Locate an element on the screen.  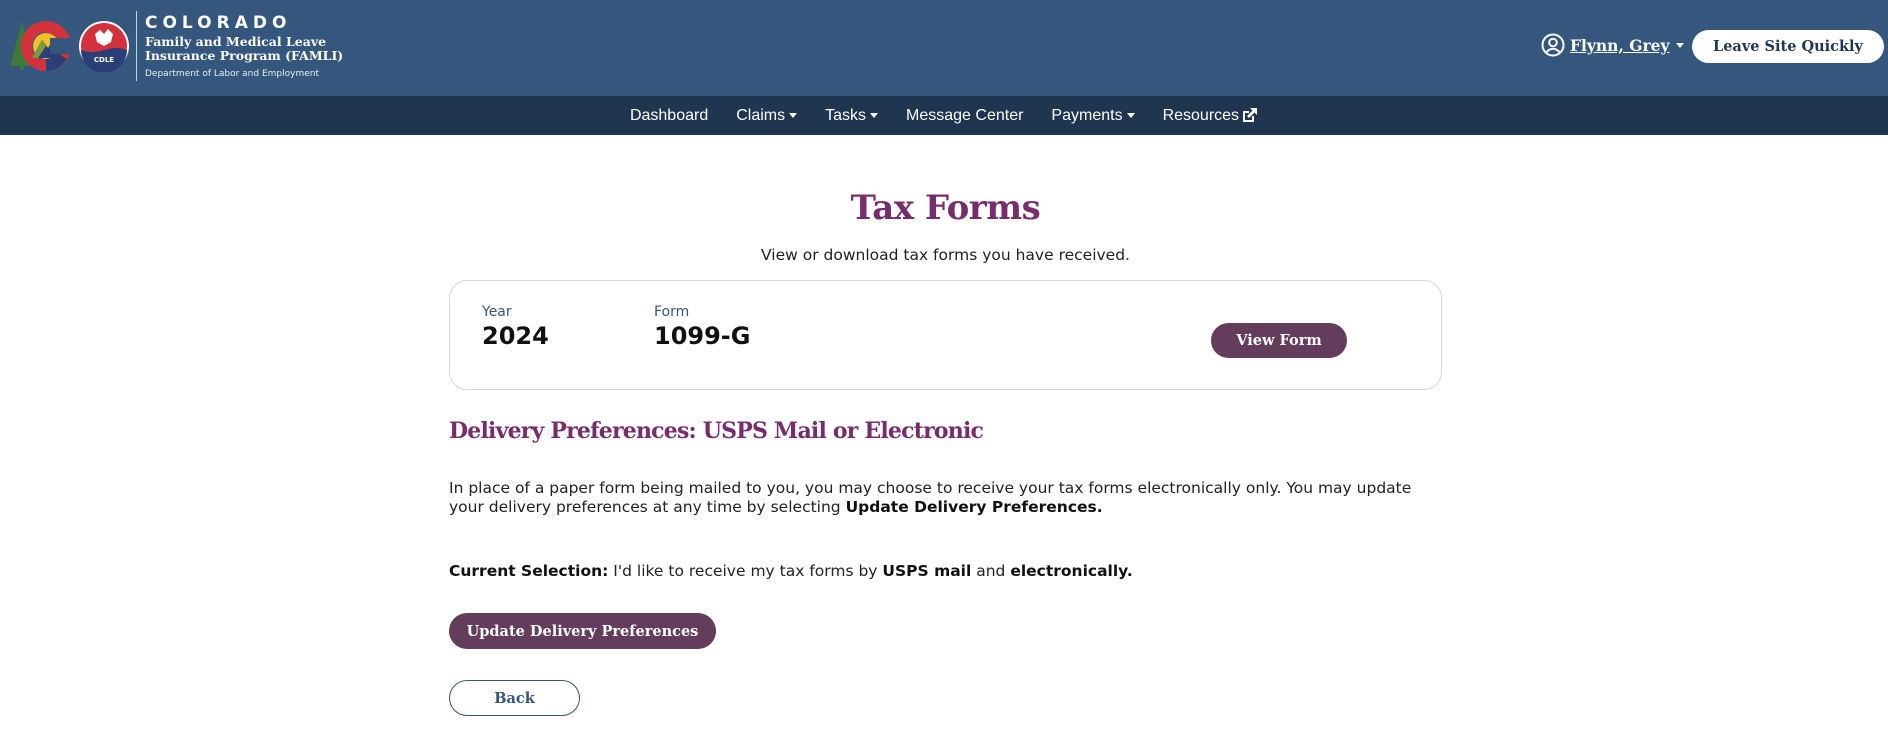
brand-department: Department of Labor and Employment is located at coordinates (232, 74).